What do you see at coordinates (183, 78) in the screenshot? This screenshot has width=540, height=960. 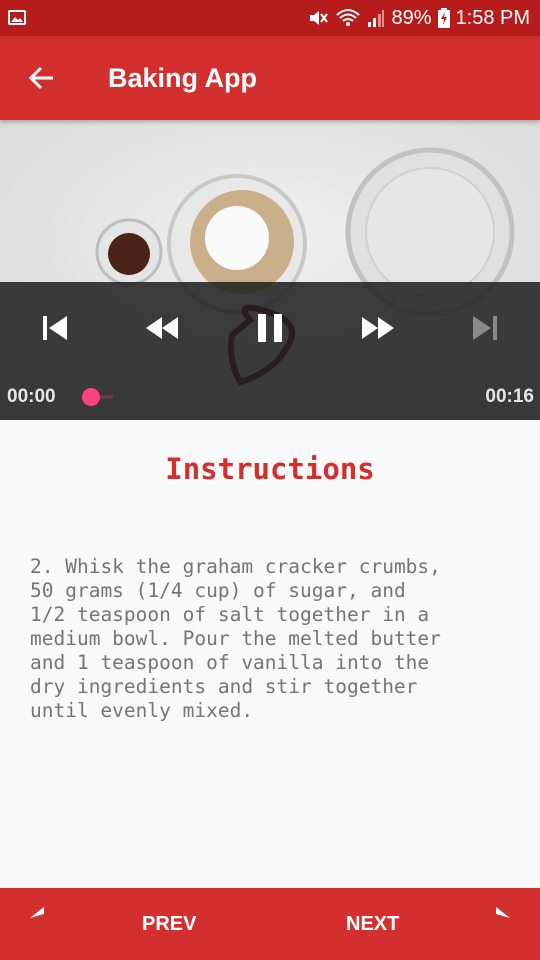 I see `app-title: Baking App` at bounding box center [183, 78].